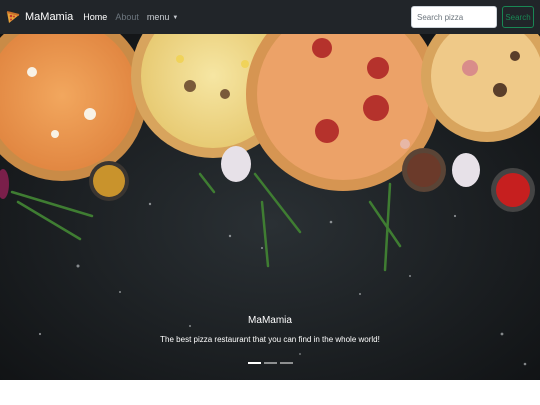  I want to click on nav-links: Home About menu ▼, so click(134, 17).